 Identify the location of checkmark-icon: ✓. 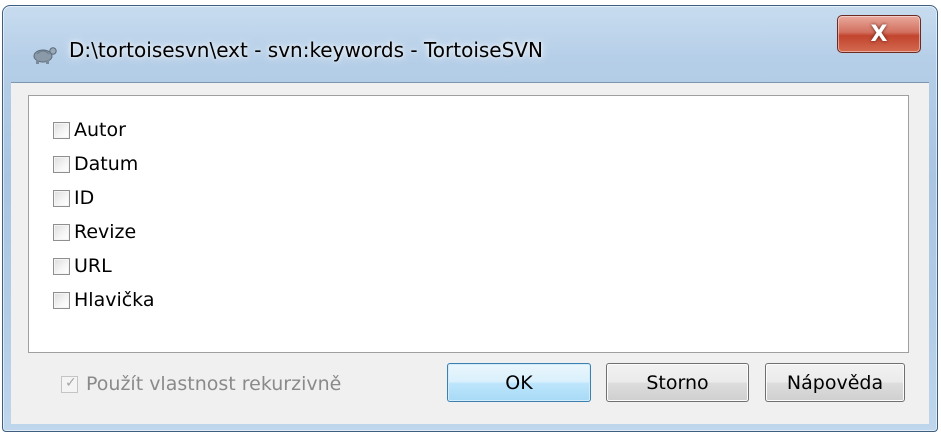
(71, 382).